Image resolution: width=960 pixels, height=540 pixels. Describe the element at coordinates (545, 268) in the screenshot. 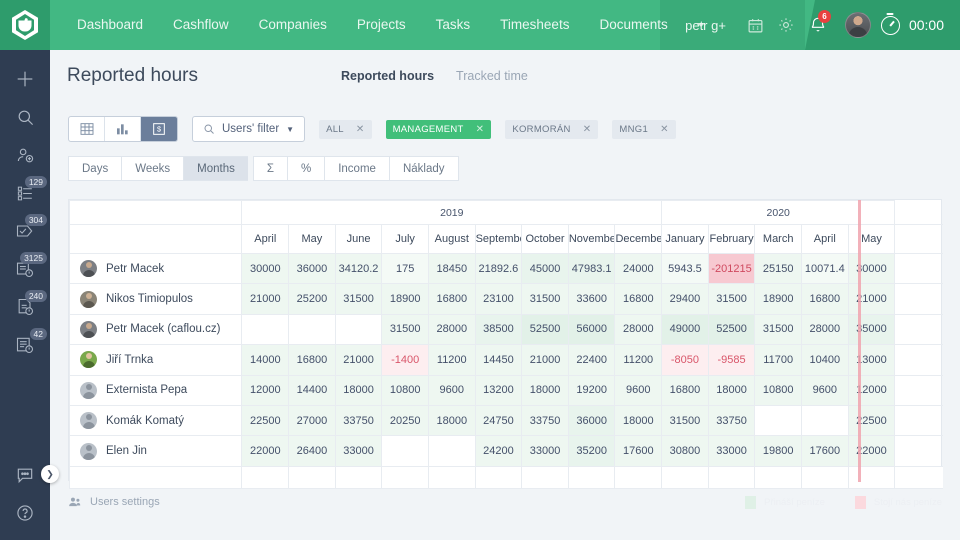

I see `cell-value: 45000` at that location.